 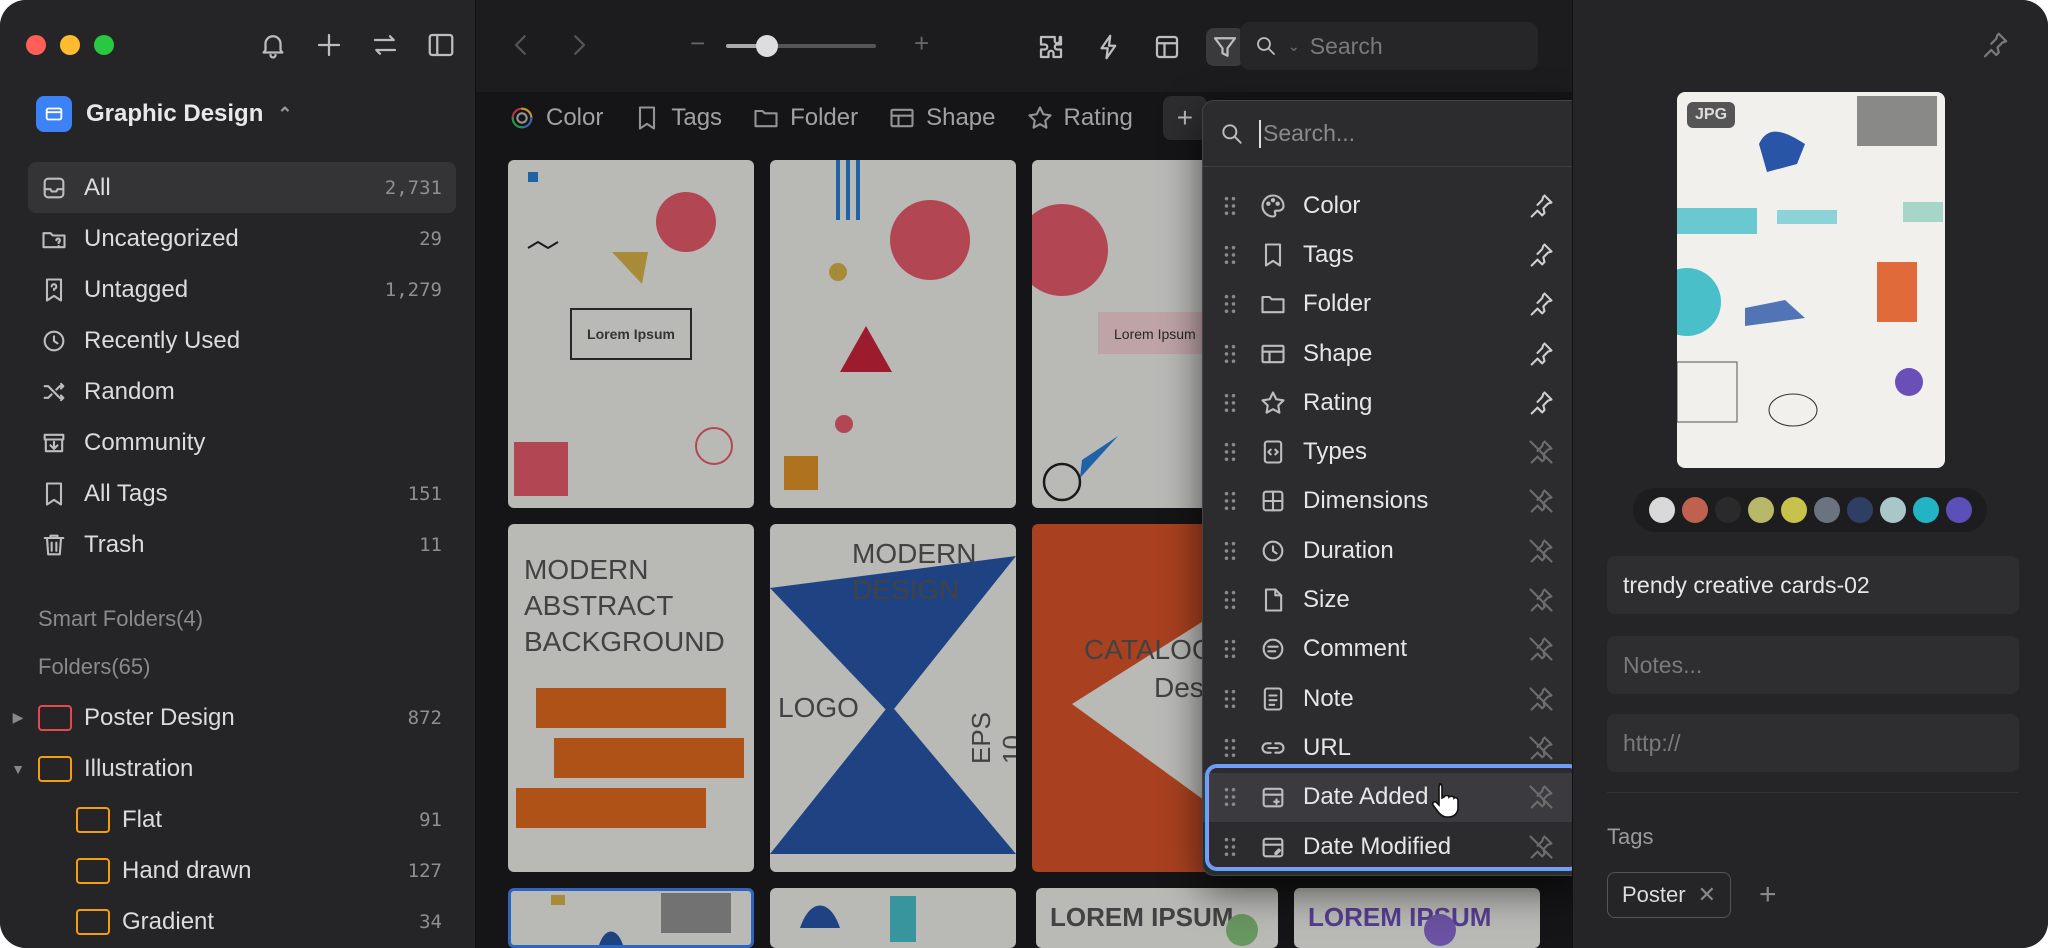 What do you see at coordinates (441, 45) in the screenshot?
I see `sidebar-toggle-icon` at bounding box center [441, 45].